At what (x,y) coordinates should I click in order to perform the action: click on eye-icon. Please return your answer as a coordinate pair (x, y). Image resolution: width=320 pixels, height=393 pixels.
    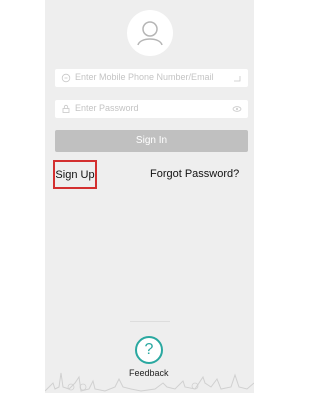
    Looking at the image, I should click on (237, 109).